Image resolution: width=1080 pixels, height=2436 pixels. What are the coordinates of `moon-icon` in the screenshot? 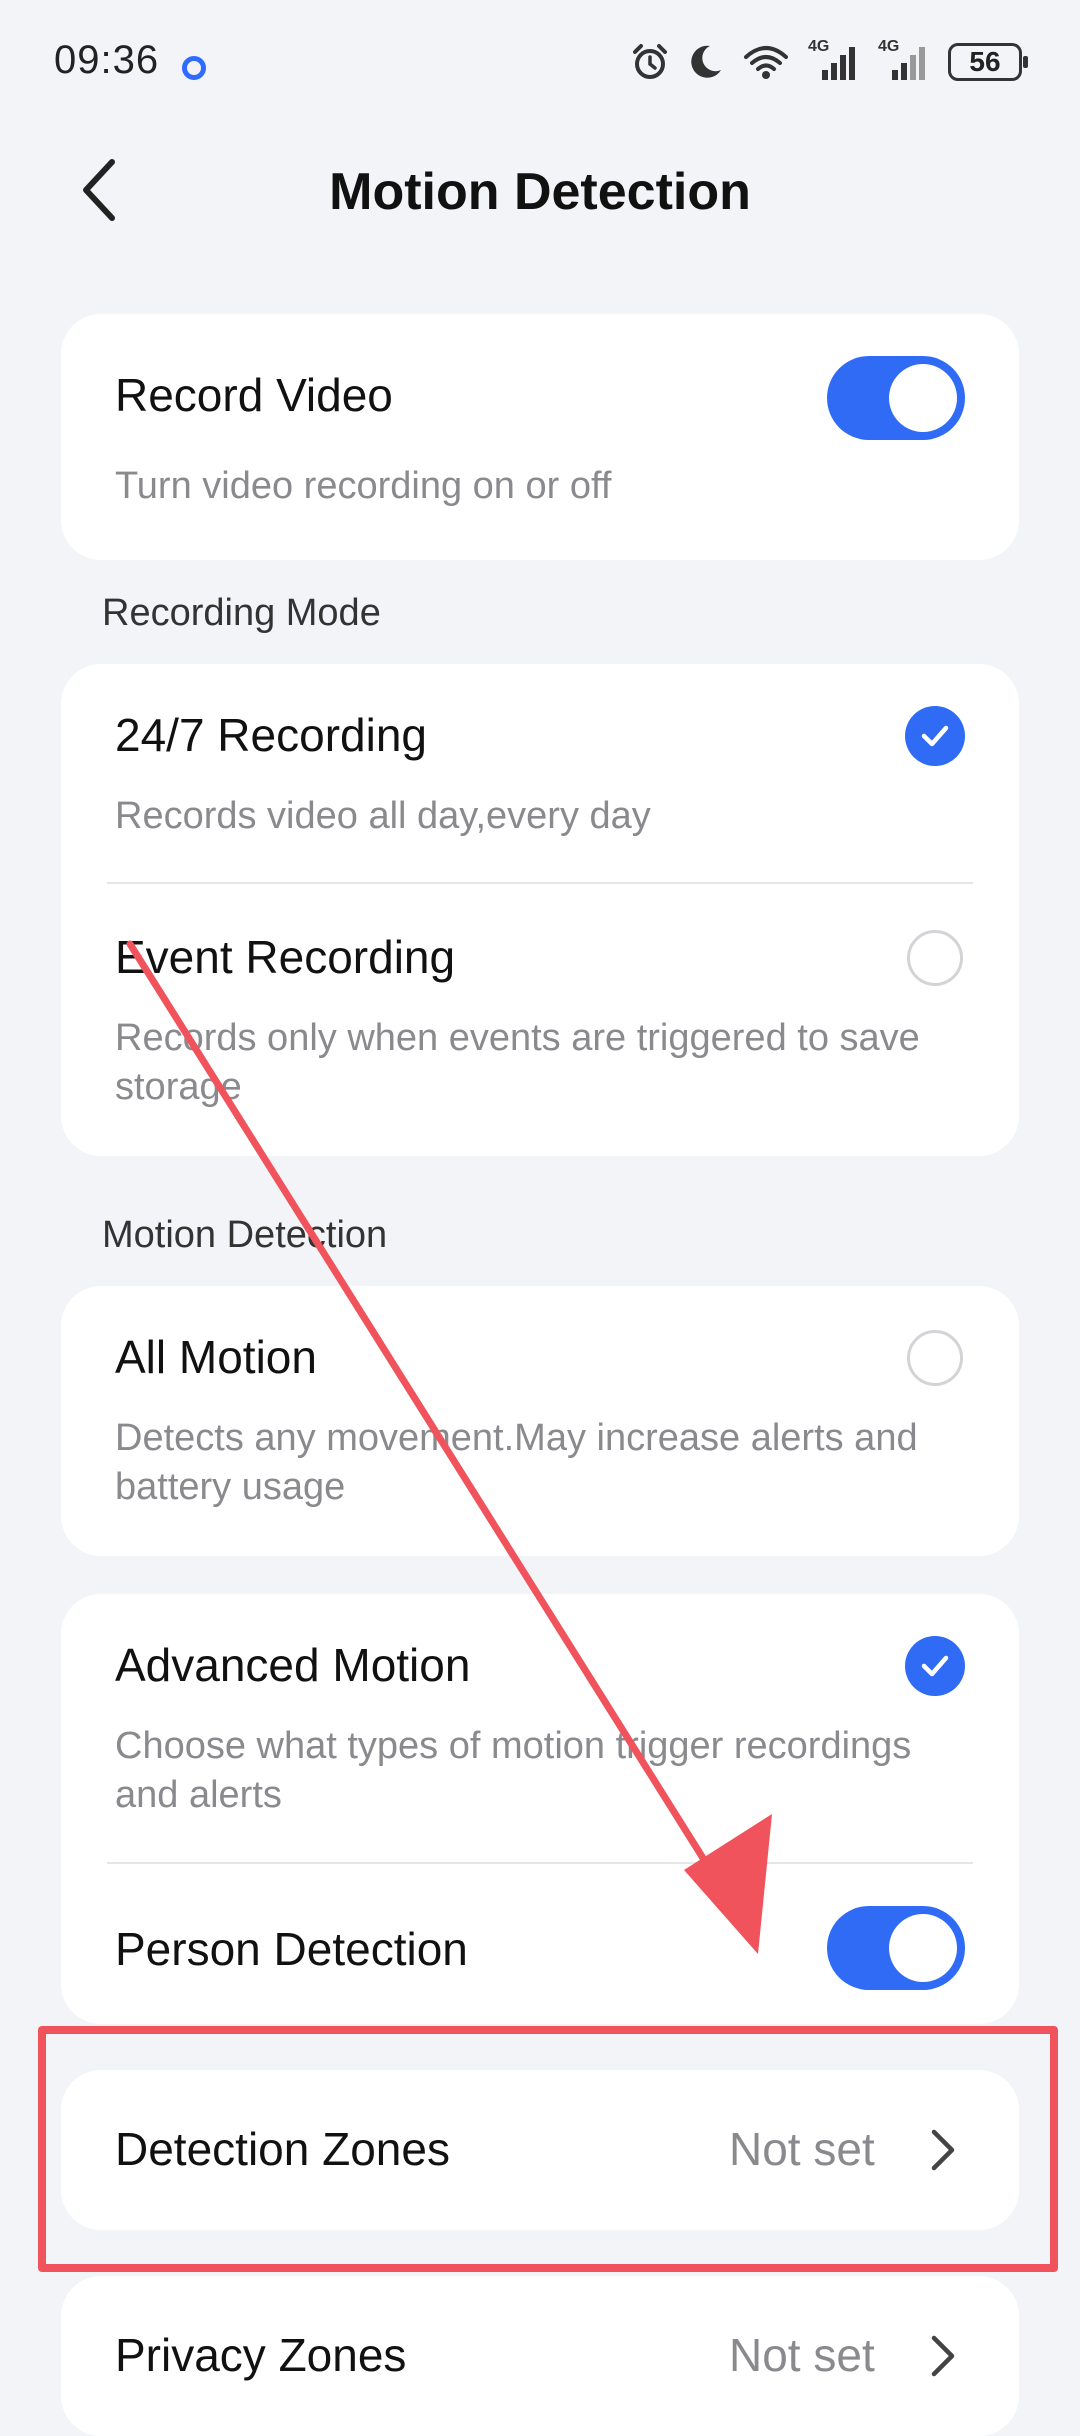 It's located at (706, 61).